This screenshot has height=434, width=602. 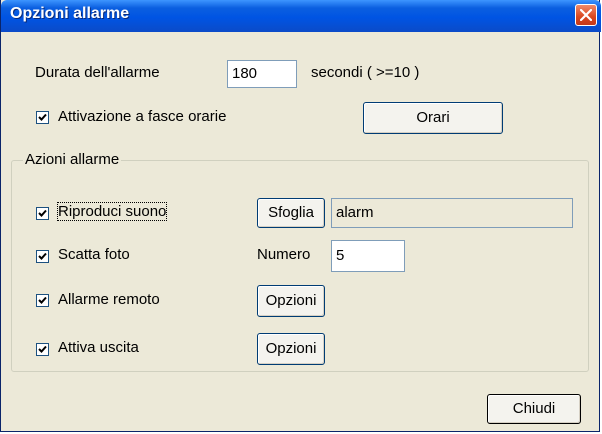 What do you see at coordinates (112, 211) in the screenshot?
I see `play-sound-label: Riproduci suono` at bounding box center [112, 211].